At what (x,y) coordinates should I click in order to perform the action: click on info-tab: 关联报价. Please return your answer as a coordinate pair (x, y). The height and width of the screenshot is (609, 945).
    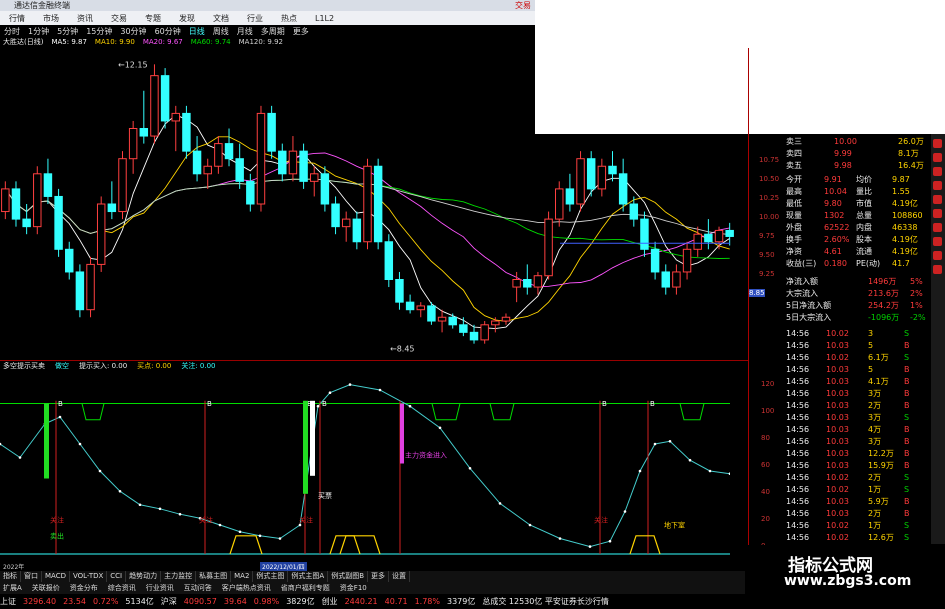
    Looking at the image, I should click on (46, 588).